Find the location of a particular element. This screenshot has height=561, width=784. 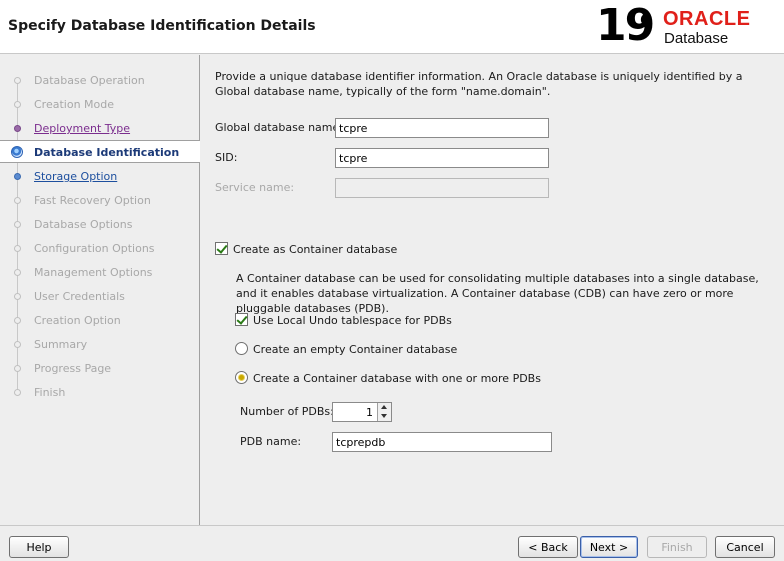

global-db-name-input is located at coordinates (442, 128).